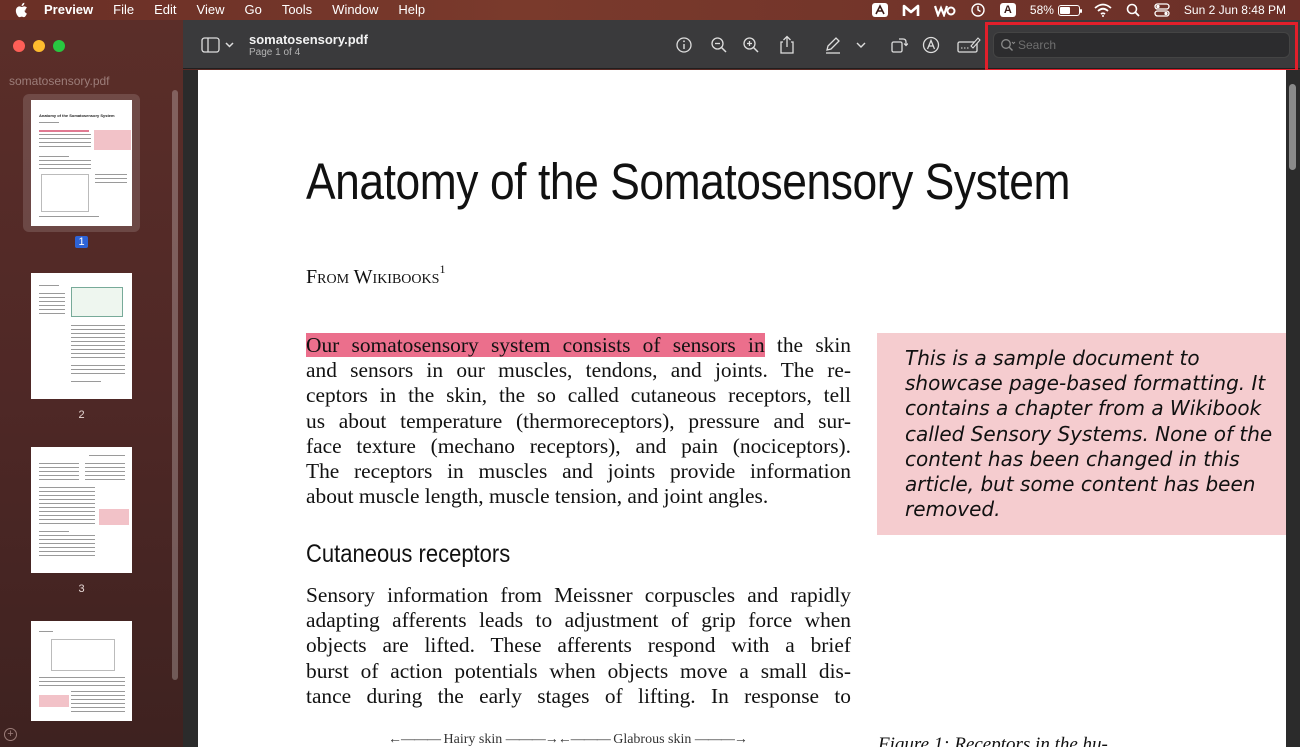  I want to click on menu-file: File, so click(123, 10).